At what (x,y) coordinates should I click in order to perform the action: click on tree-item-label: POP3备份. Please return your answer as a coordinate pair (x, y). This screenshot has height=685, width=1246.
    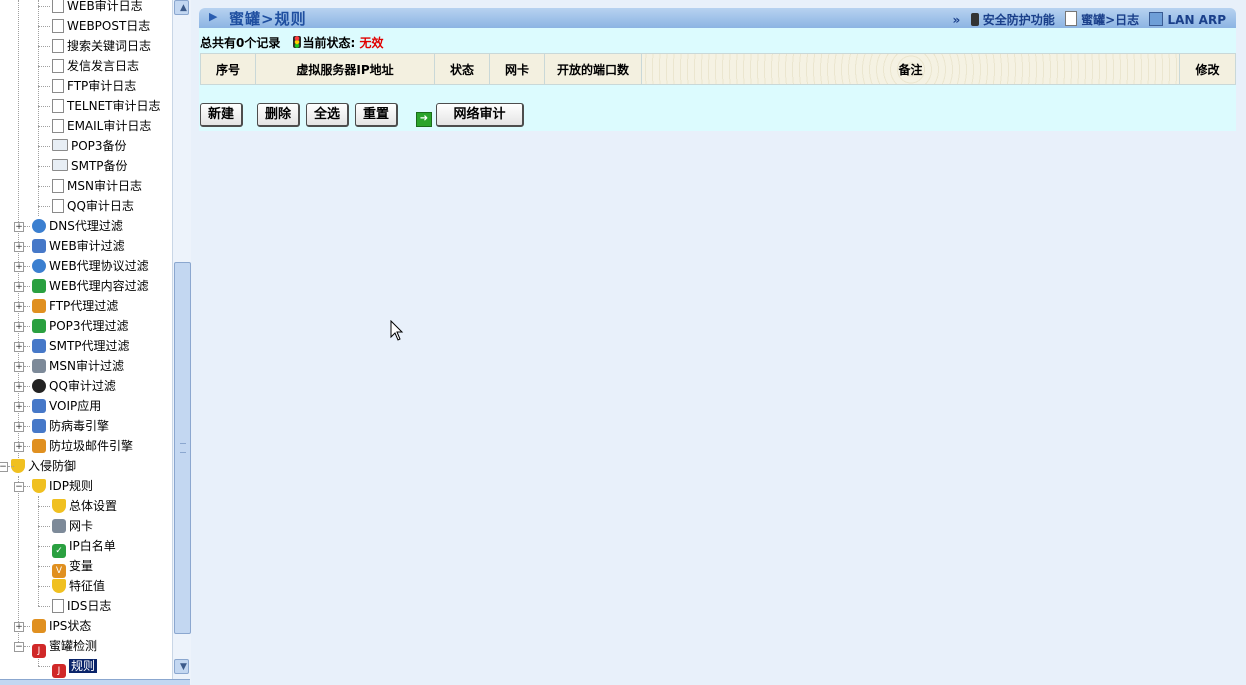
    Looking at the image, I should click on (99, 146).